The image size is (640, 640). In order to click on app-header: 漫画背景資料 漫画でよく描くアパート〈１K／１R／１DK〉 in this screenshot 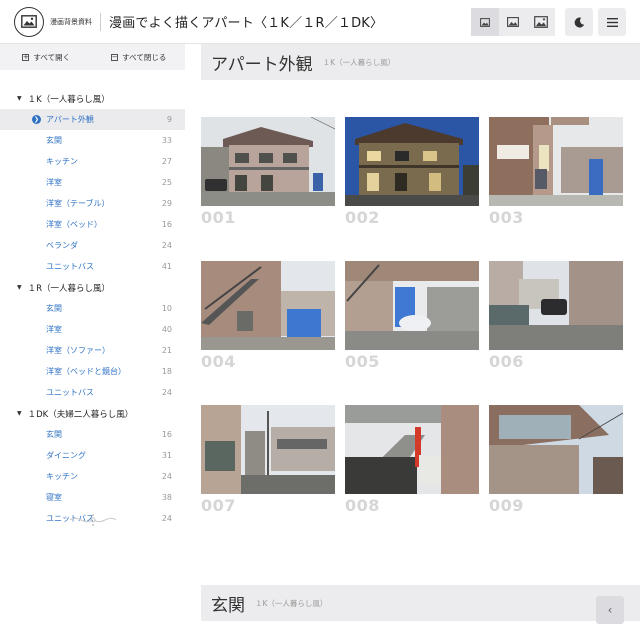, I will do `click(320, 22)`.